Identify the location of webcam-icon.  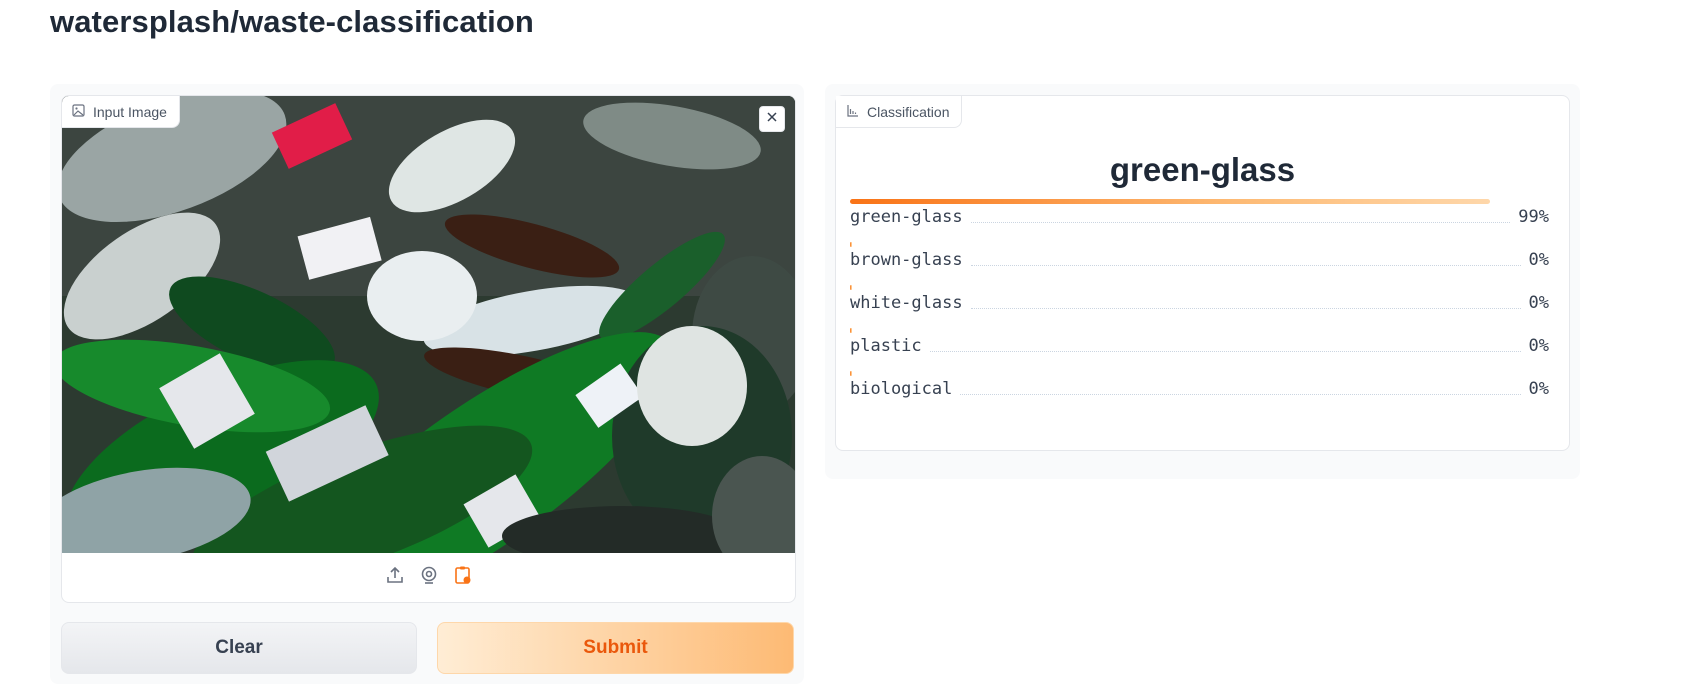
(429, 577).